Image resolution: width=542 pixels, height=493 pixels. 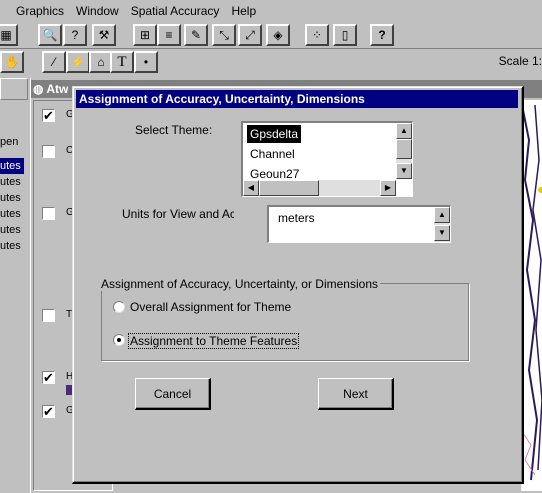 What do you see at coordinates (274, 134) in the screenshot?
I see `theme-option: Gpsdelta` at bounding box center [274, 134].